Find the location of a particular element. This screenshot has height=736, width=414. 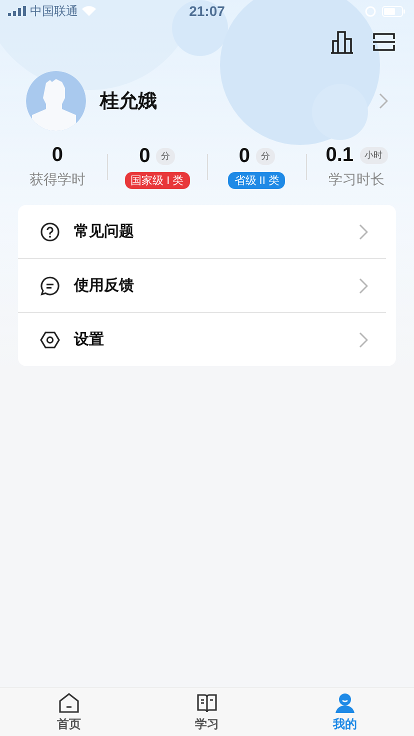

stat-label: 学习时长 is located at coordinates (356, 180).